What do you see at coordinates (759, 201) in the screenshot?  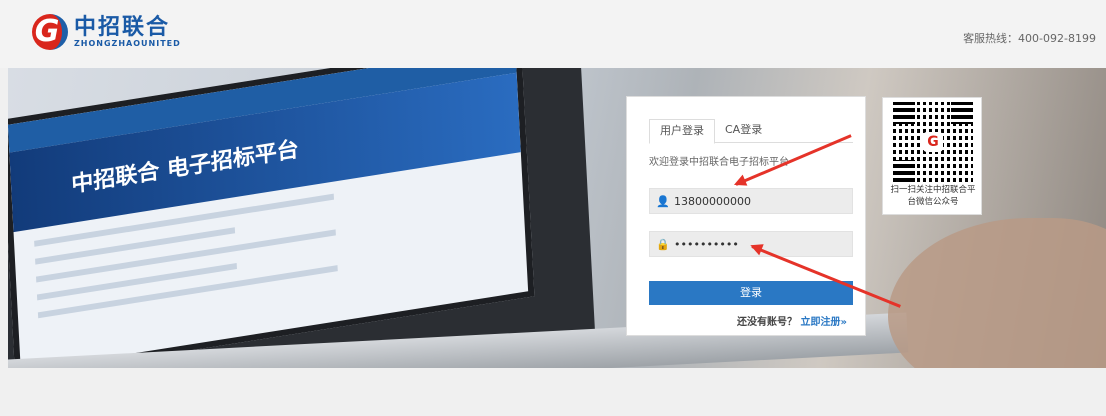 I see `username-input` at bounding box center [759, 201].